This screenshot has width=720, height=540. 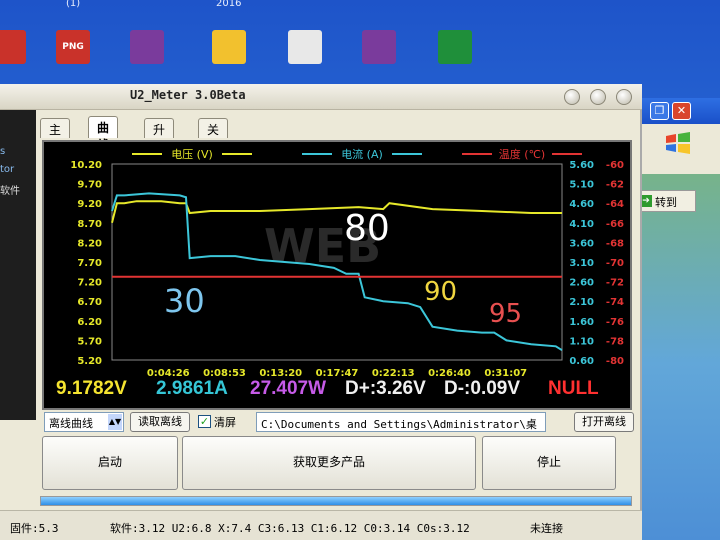 What do you see at coordinates (681, 111) in the screenshot?
I see `close-icon: ✕` at bounding box center [681, 111].